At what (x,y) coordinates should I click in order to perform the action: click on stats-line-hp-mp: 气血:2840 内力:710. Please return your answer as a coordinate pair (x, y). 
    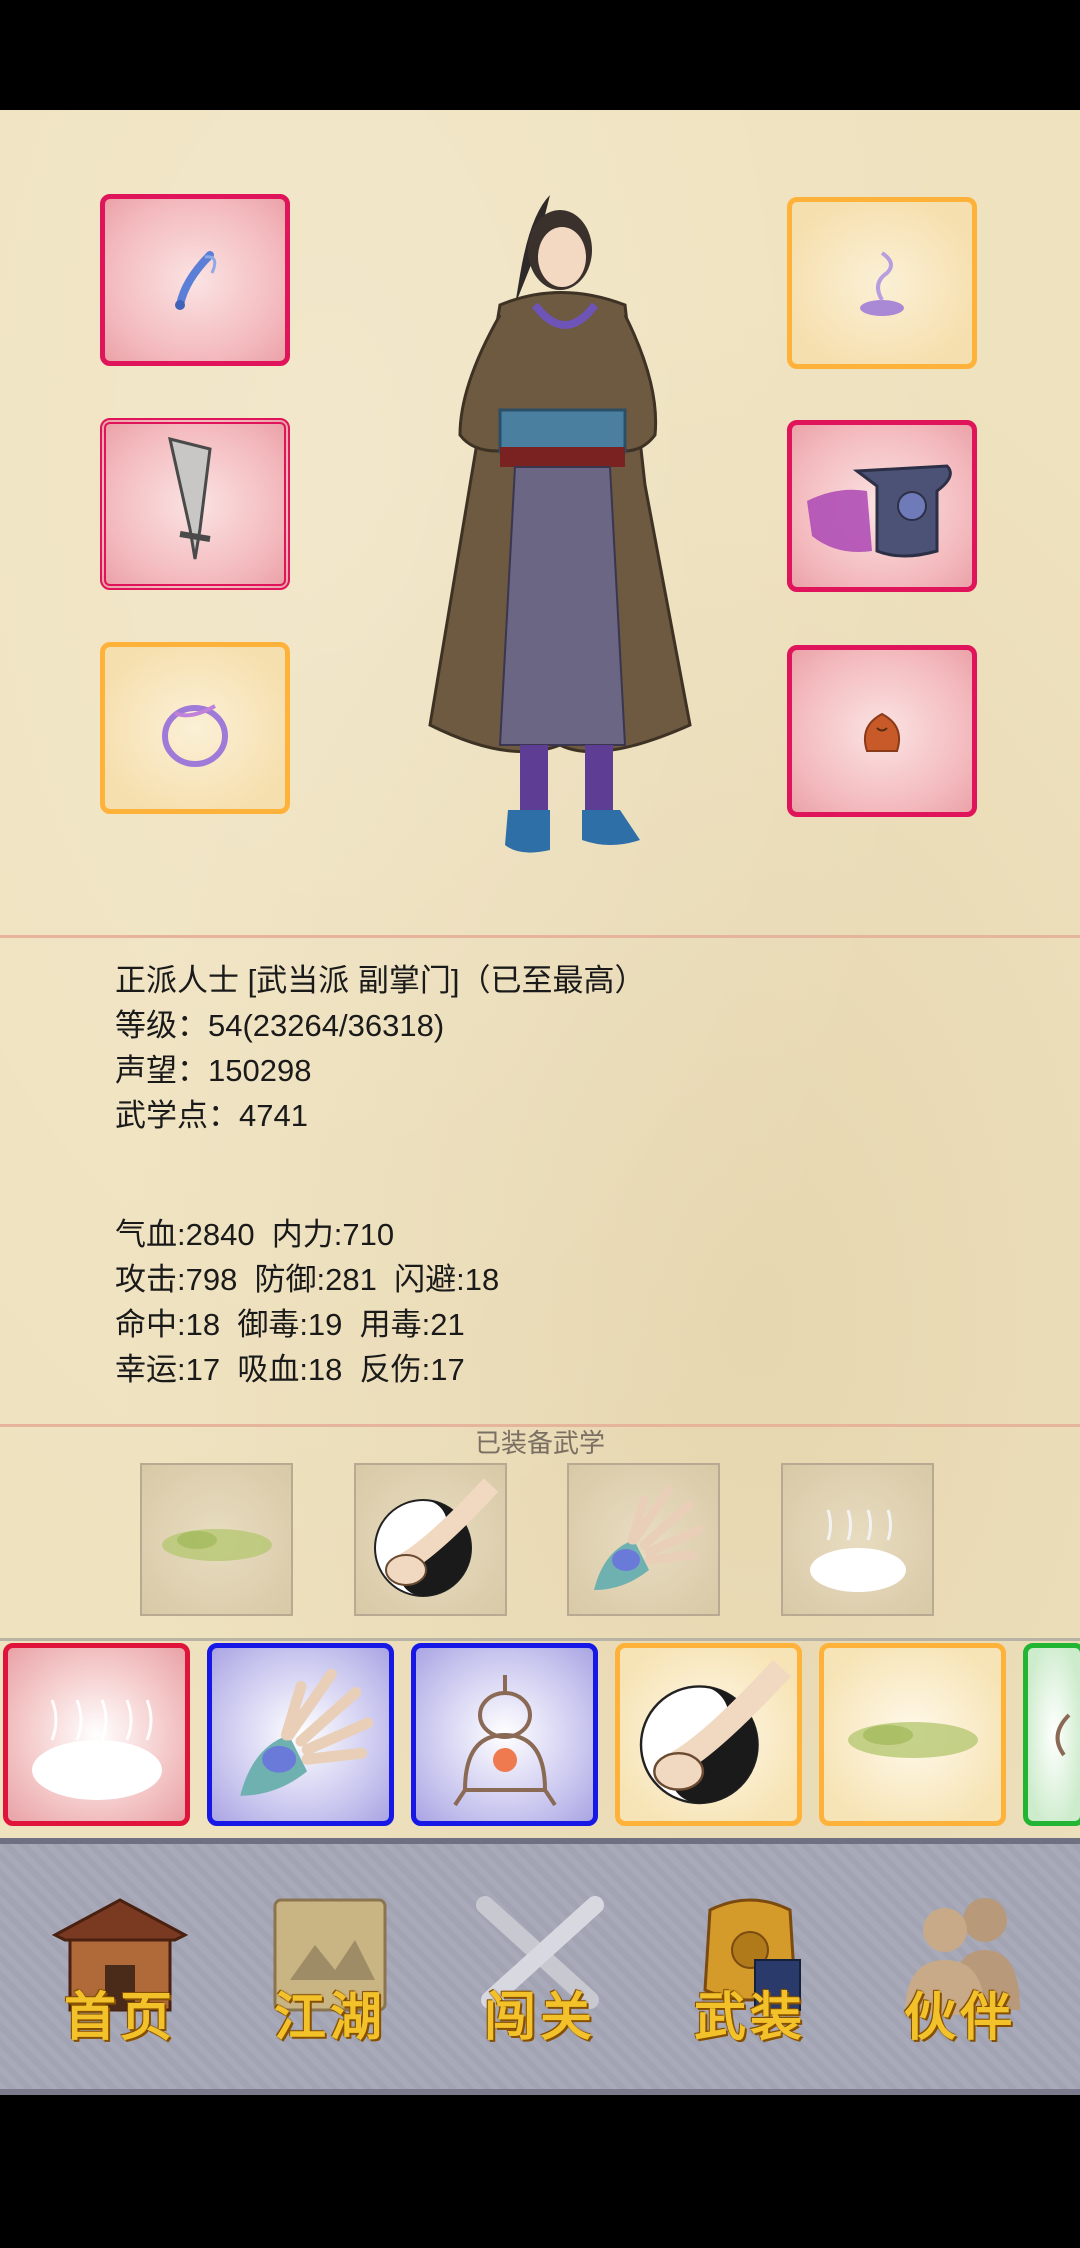
    Looking at the image, I should click on (255, 1234).